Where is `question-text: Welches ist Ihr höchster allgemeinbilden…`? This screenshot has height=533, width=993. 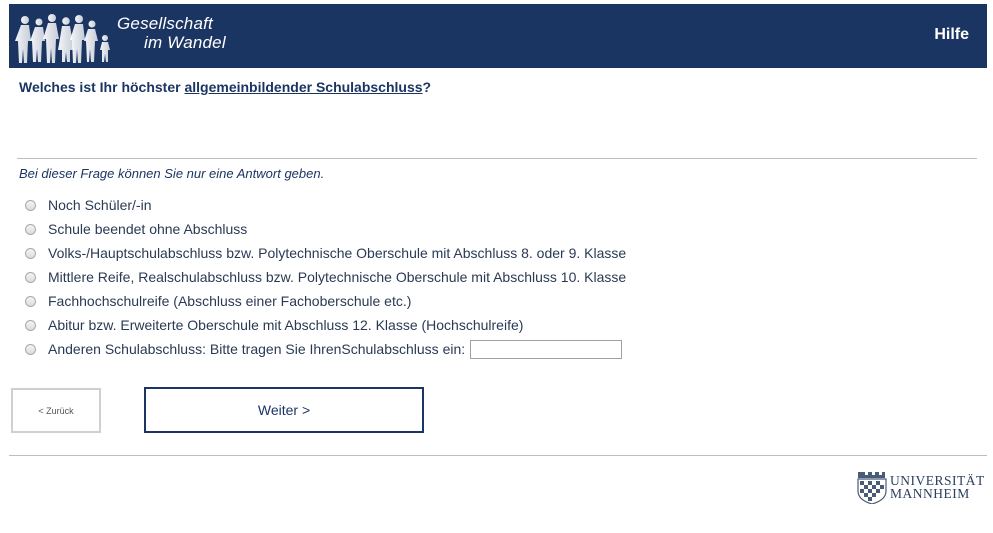
question-text: Welches ist Ihr höchster allgemeinbilden… is located at coordinates (225, 87).